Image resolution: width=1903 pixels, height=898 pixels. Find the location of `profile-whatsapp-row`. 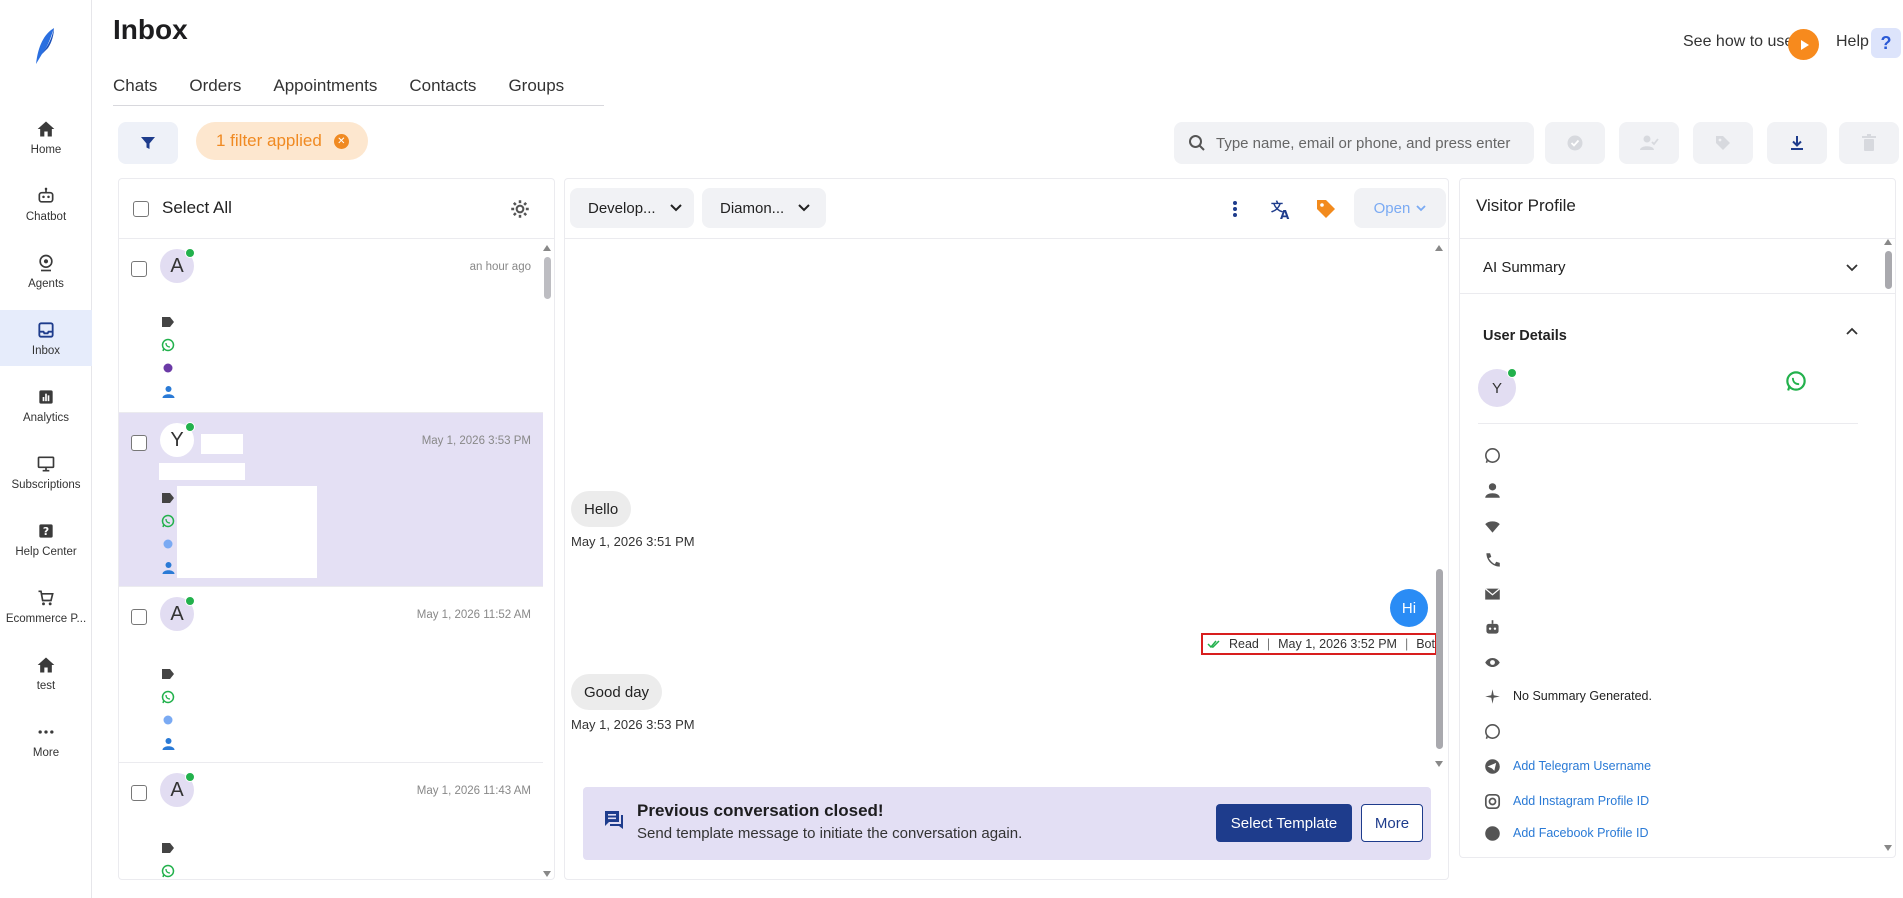

profile-whatsapp-row is located at coordinates (1674, 455).